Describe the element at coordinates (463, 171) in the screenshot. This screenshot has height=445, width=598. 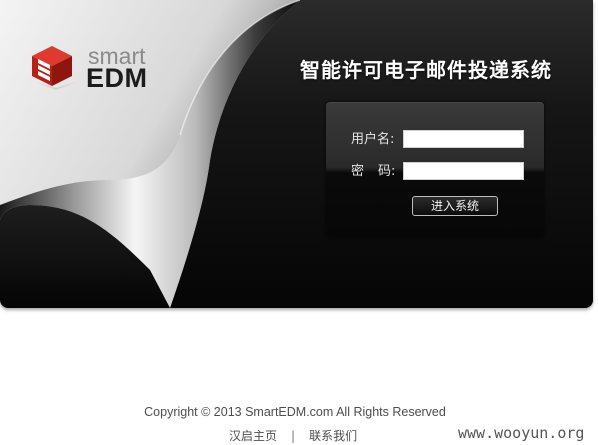
I see `password-input` at that location.